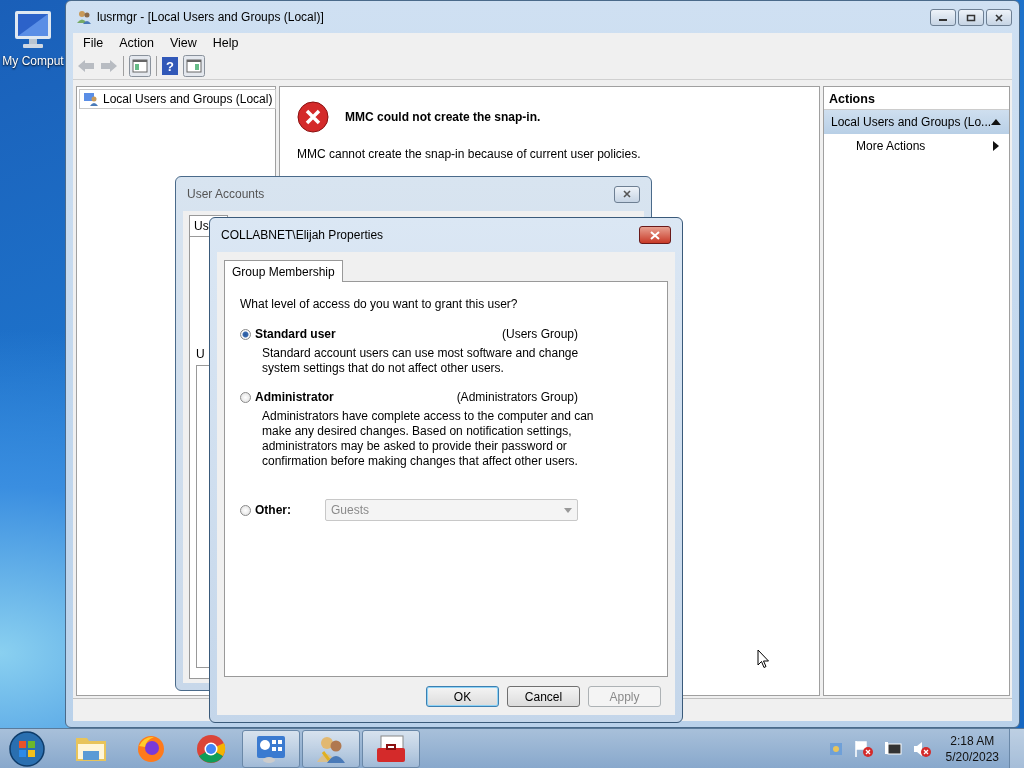 This screenshot has width=1024, height=768. What do you see at coordinates (295, 334) in the screenshot?
I see `option-label: Standard user` at bounding box center [295, 334].